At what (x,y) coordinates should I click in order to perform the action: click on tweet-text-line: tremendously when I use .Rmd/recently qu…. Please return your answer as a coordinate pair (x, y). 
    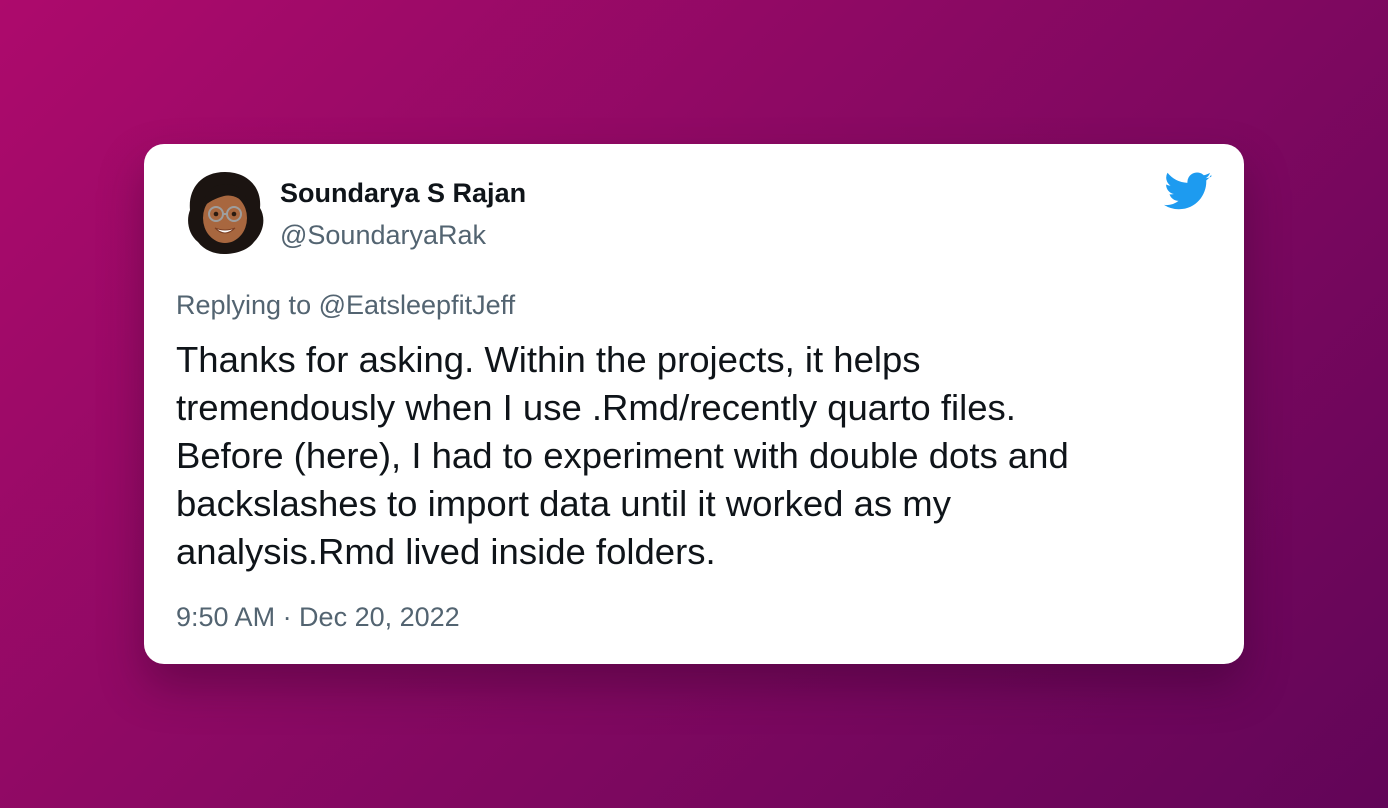
    Looking at the image, I should click on (596, 407).